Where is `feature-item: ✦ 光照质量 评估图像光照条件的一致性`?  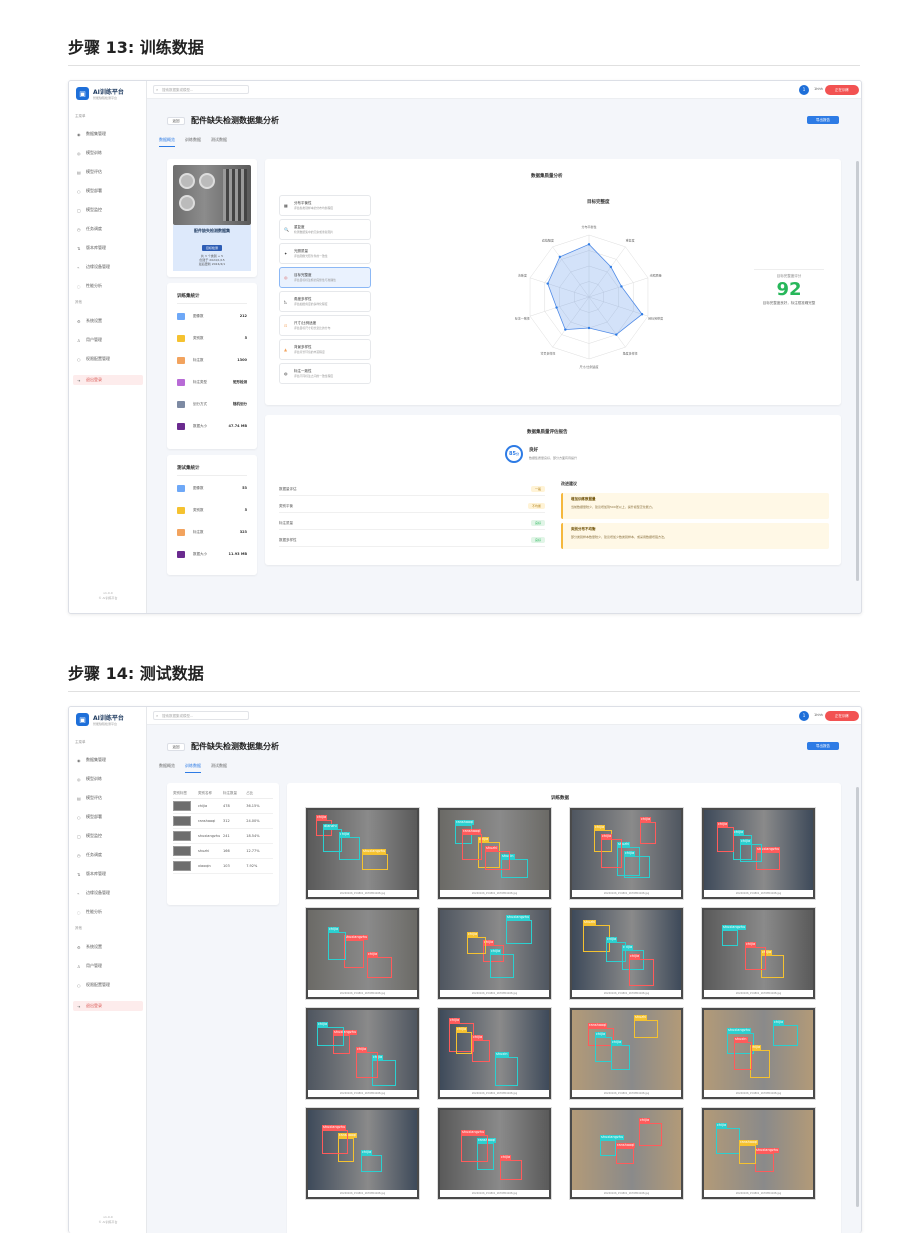 feature-item: ✦ 光照质量 评估图像光照条件的一致性 is located at coordinates (325, 253).